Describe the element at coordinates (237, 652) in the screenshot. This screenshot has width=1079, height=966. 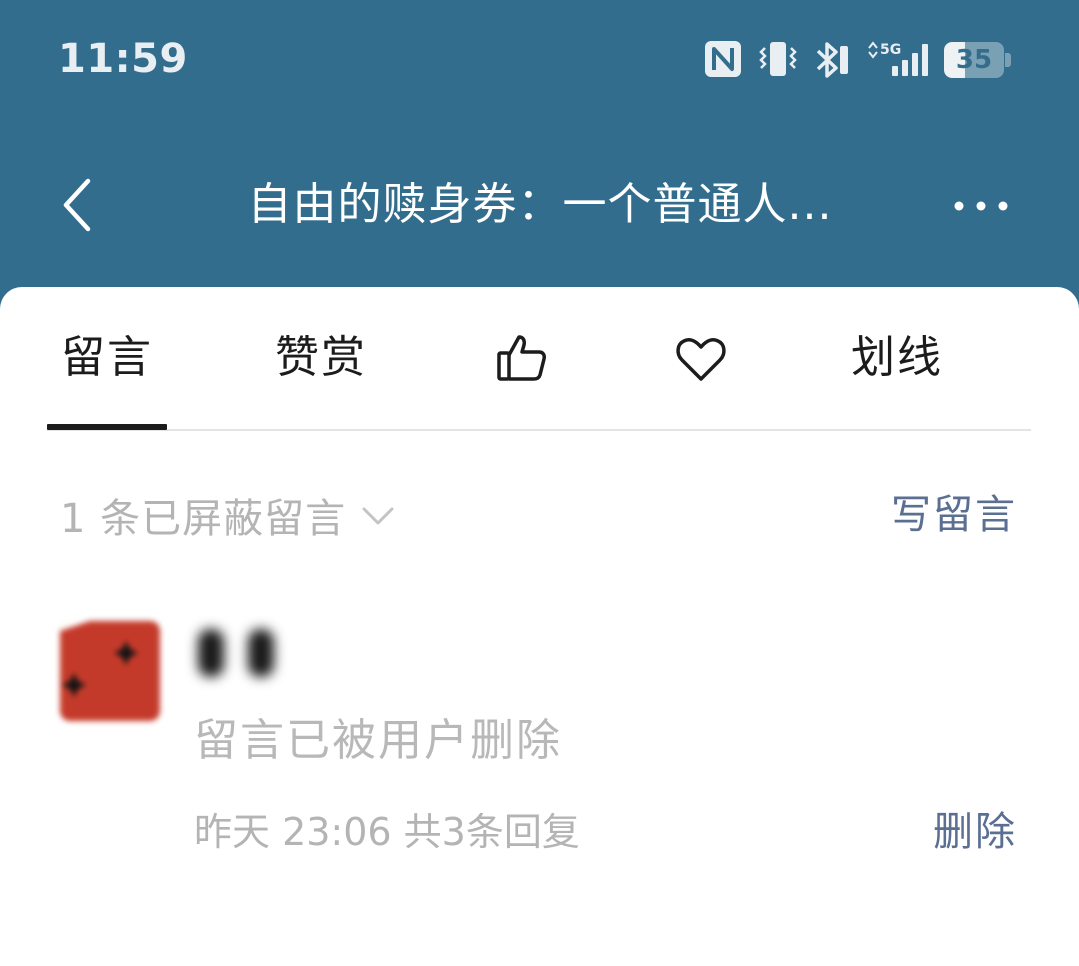
I see `username-redacted` at that location.